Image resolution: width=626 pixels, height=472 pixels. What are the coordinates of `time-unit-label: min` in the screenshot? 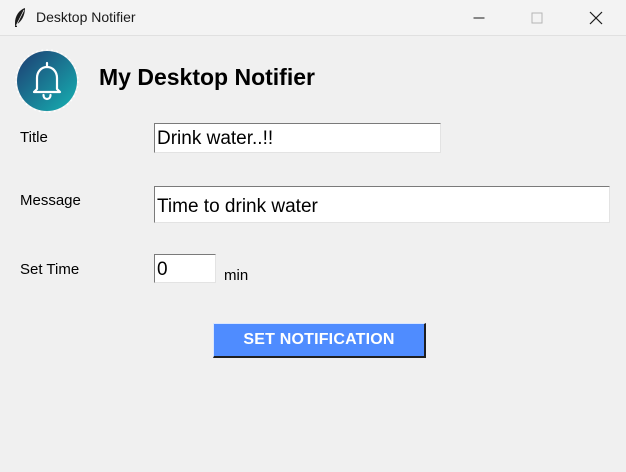 It's located at (236, 275).